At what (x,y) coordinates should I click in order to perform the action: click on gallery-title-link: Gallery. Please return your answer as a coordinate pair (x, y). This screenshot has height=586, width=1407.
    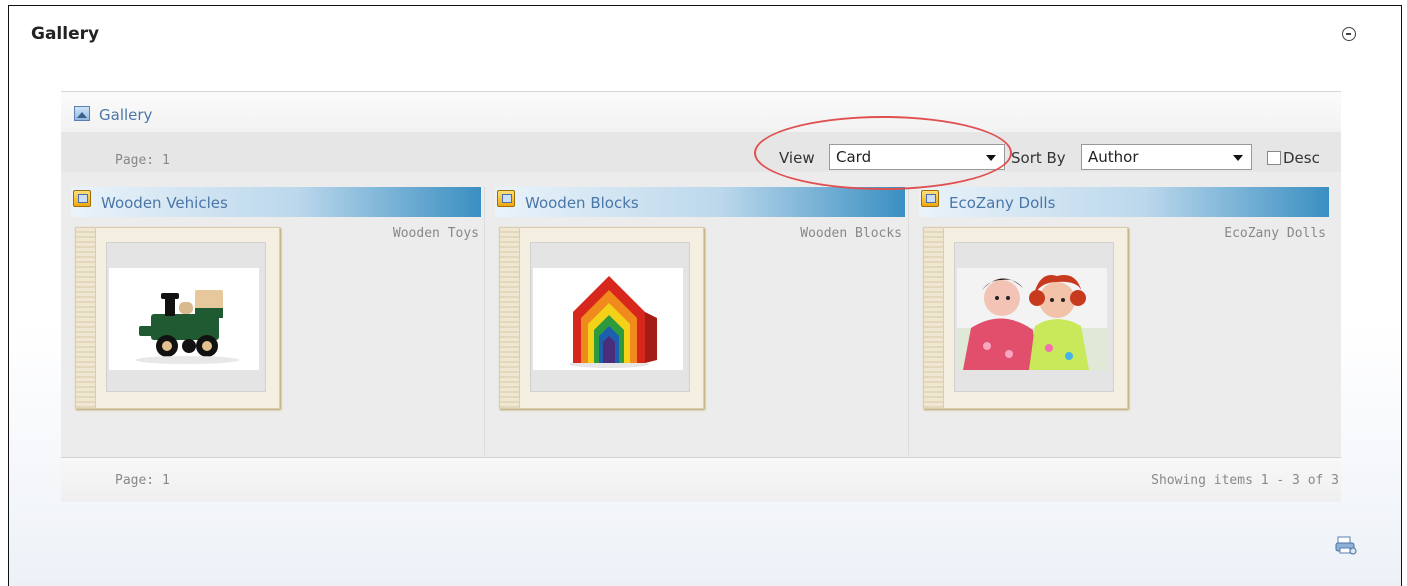
    Looking at the image, I should click on (125, 115).